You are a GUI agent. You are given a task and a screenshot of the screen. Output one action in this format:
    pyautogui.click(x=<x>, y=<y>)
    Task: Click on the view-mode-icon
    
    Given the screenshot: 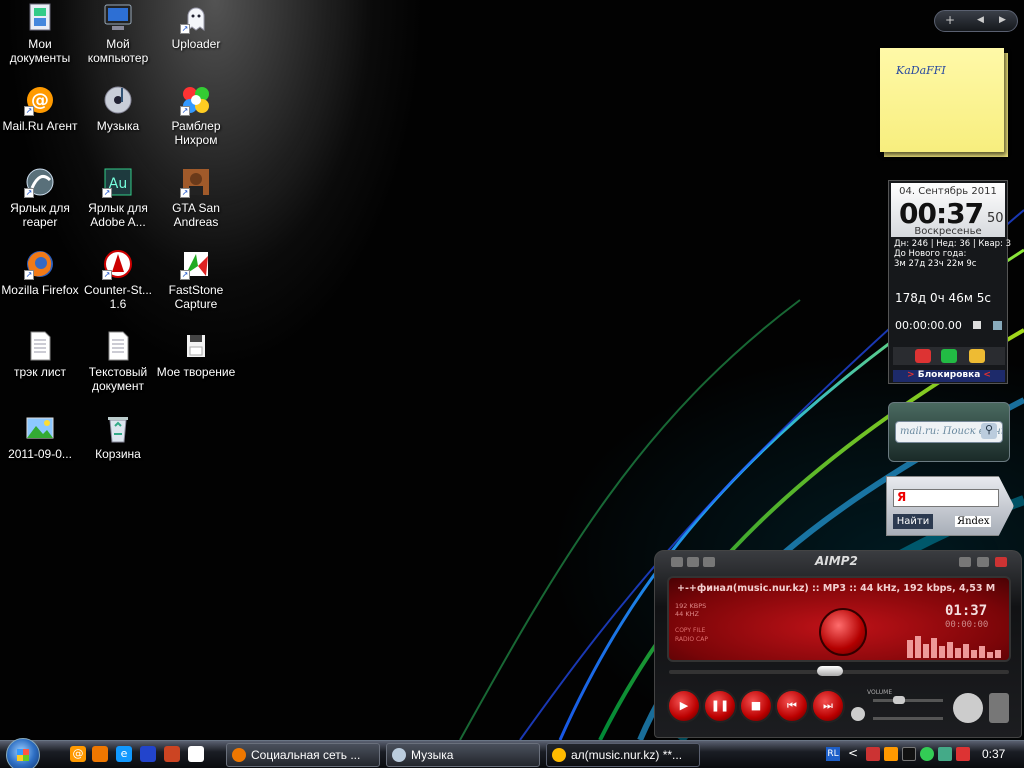 What is the action you would take?
    pyautogui.click(x=999, y=708)
    